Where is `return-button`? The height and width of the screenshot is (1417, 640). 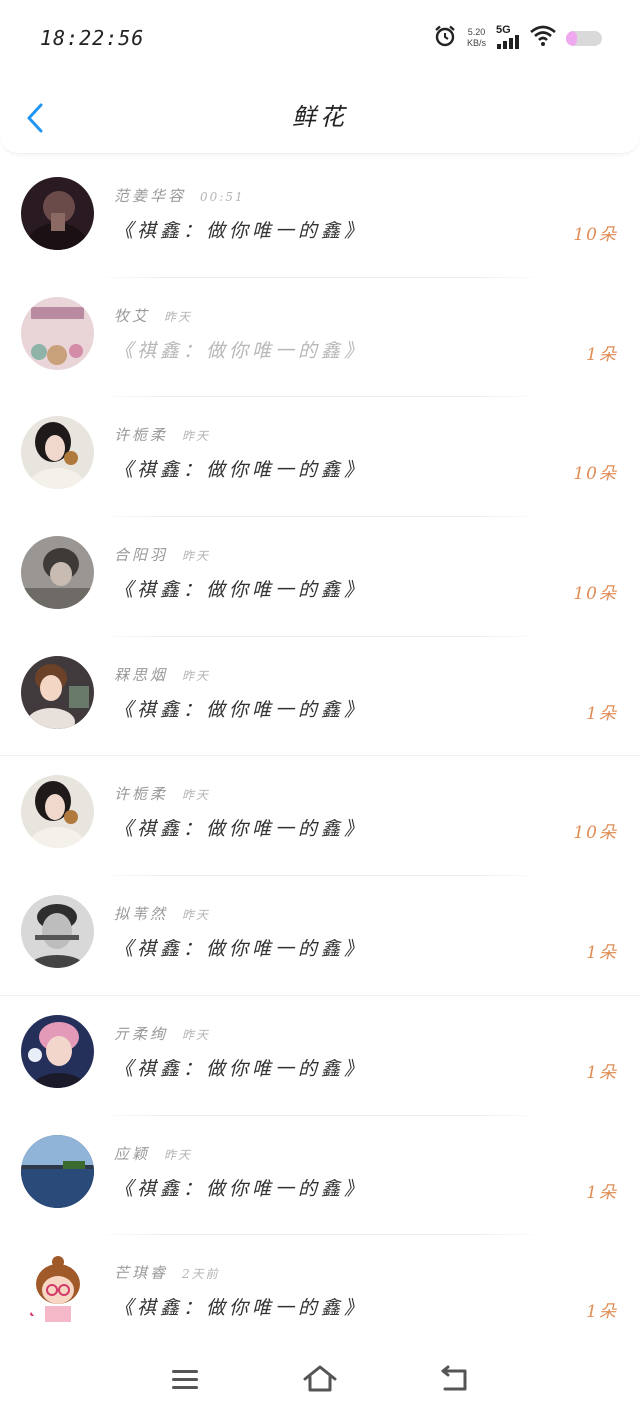
return-button is located at coordinates (455, 1379).